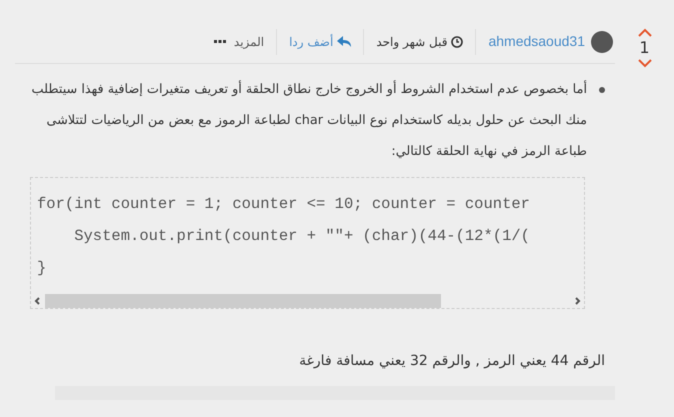  What do you see at coordinates (239, 41) in the screenshot?
I see `more-link: المزيد` at bounding box center [239, 41].